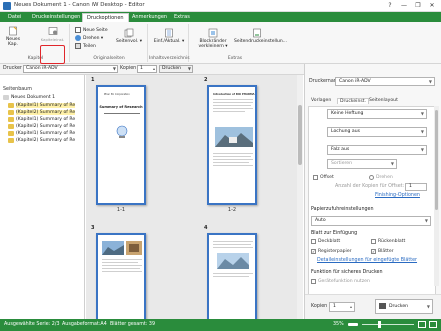 The width and height of the screenshot is (441, 331). What do you see at coordinates (122, 131) in the screenshot?
I see `logo-icon` at bounding box center [122, 131].